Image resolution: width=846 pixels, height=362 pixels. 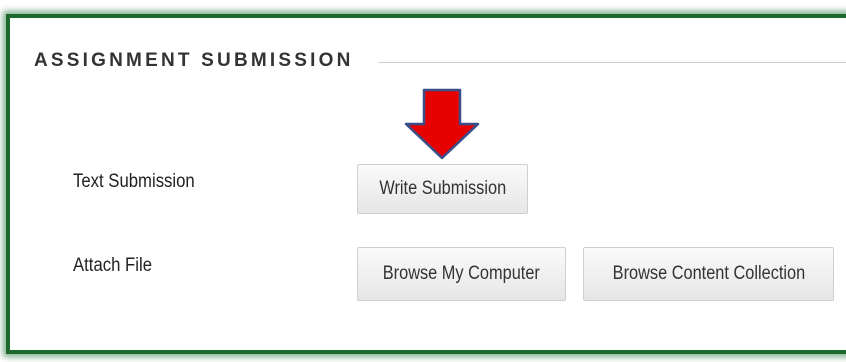 What do you see at coordinates (134, 181) in the screenshot?
I see `text-submission-label: Text Submission` at bounding box center [134, 181].